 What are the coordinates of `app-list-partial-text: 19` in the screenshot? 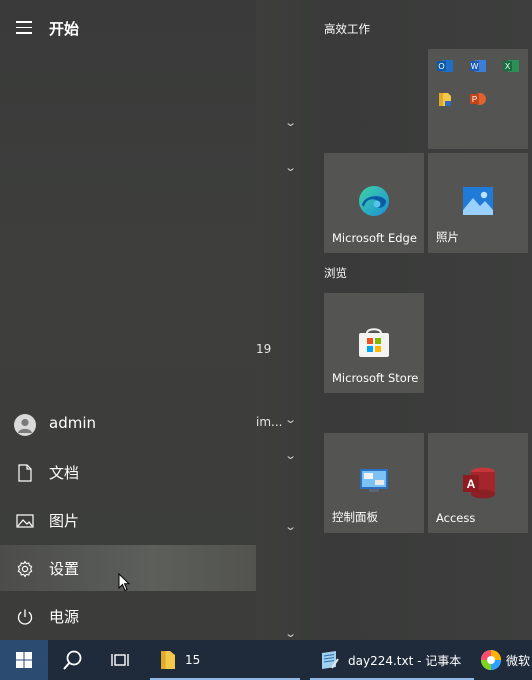 It's located at (263, 349).